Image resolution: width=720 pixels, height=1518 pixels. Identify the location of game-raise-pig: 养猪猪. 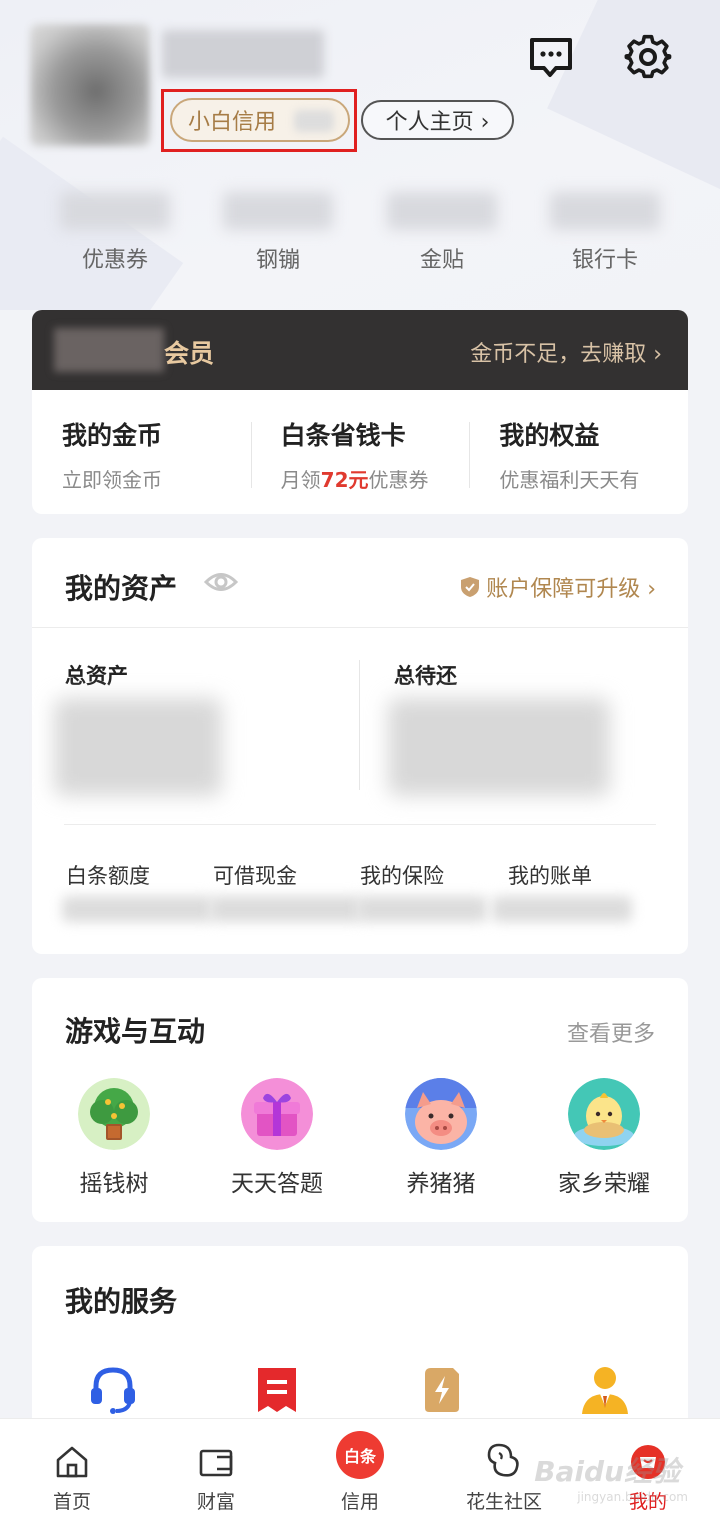
(441, 1138).